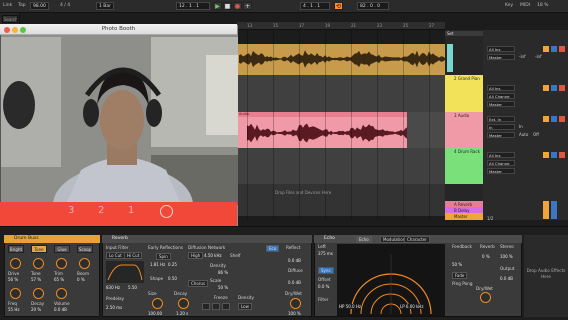  What do you see at coordinates (341, 200) in the screenshot?
I see `device-drop-zone` at bounding box center [341, 200].